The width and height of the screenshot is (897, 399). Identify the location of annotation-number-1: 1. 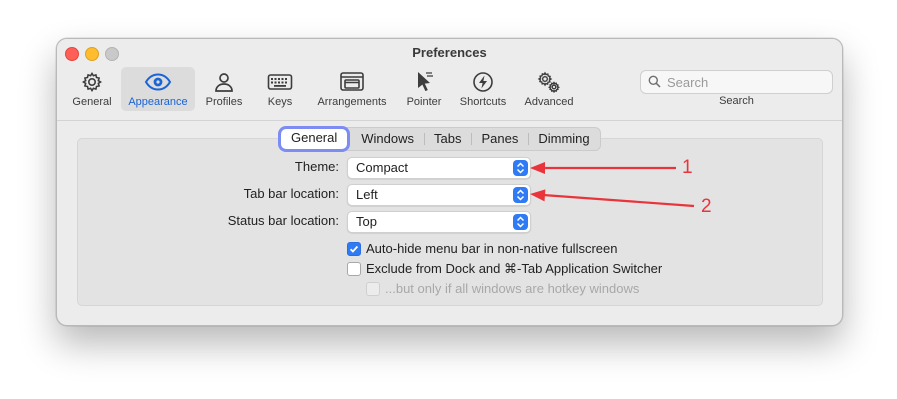
(687, 167).